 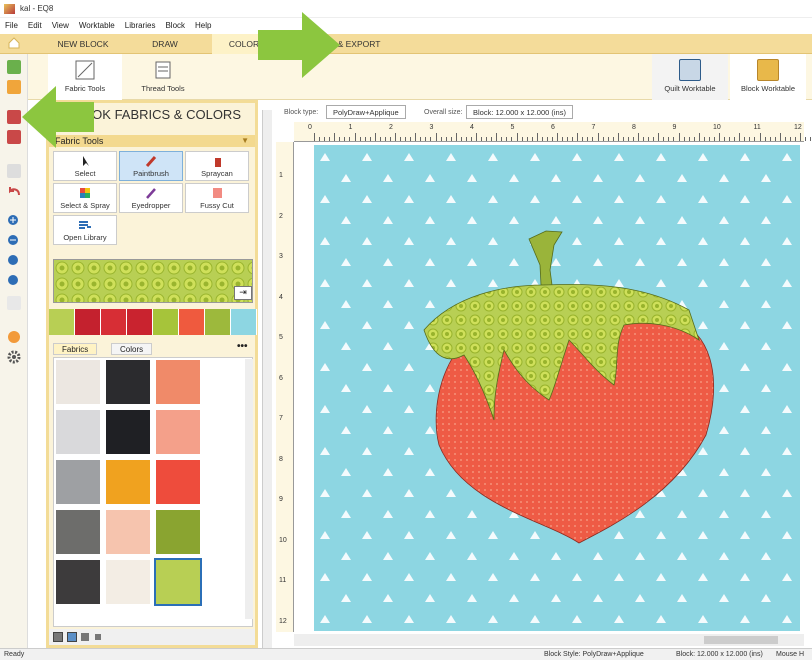 What do you see at coordinates (281, 378) in the screenshot?
I see `left-ruler-number: 6` at bounding box center [281, 378].